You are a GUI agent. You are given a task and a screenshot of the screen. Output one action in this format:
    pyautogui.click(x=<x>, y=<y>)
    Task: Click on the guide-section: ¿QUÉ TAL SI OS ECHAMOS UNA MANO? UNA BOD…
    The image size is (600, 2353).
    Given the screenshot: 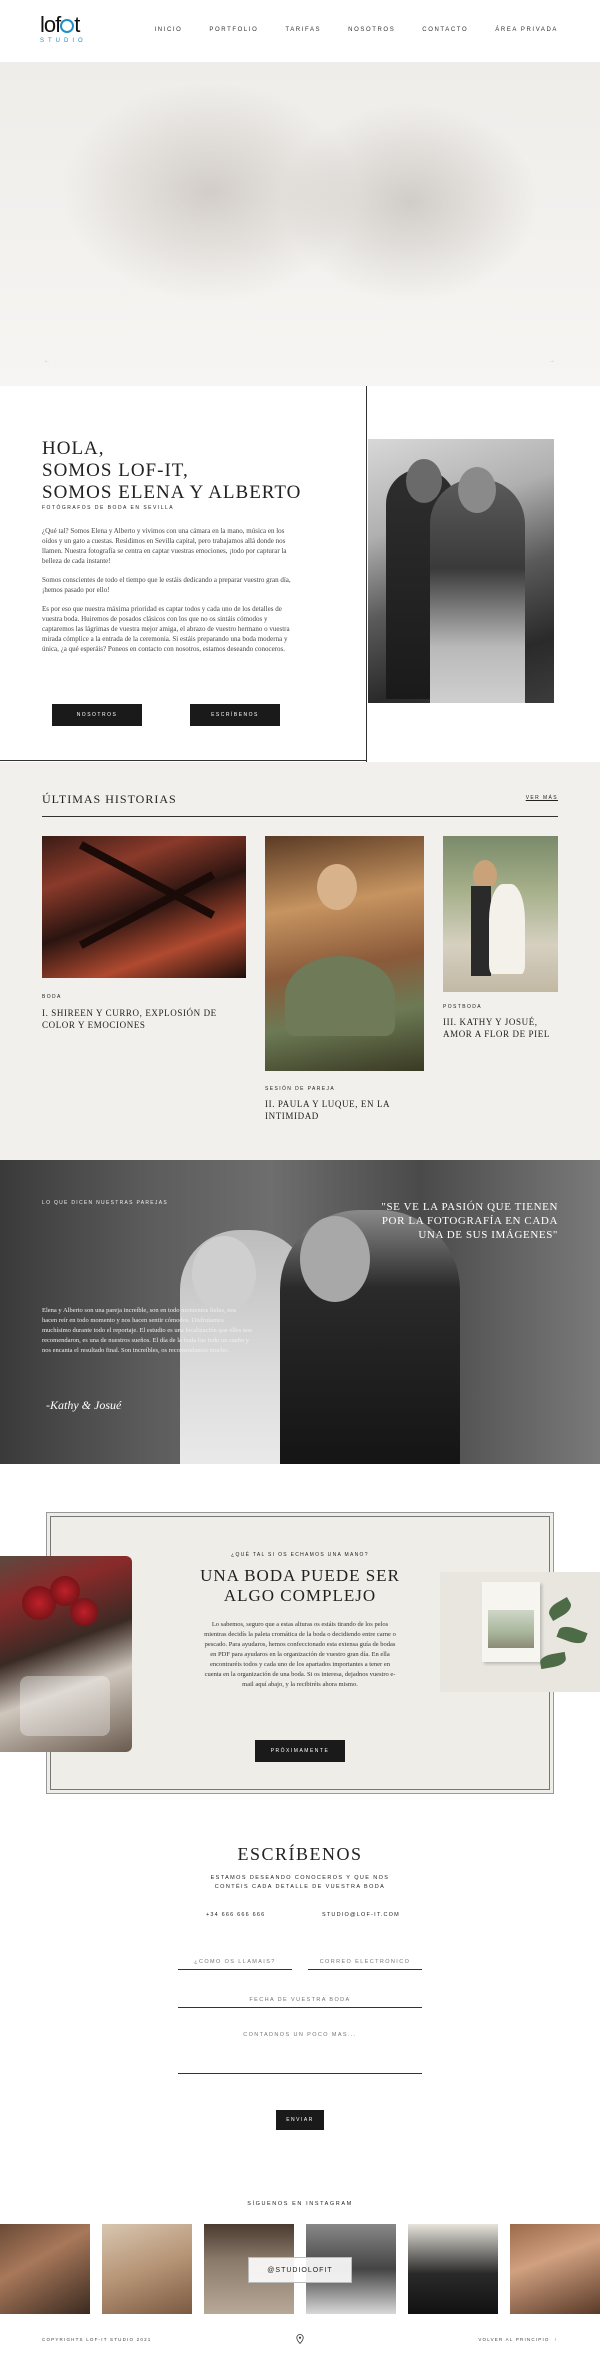 What is the action you would take?
    pyautogui.click(x=300, y=1634)
    